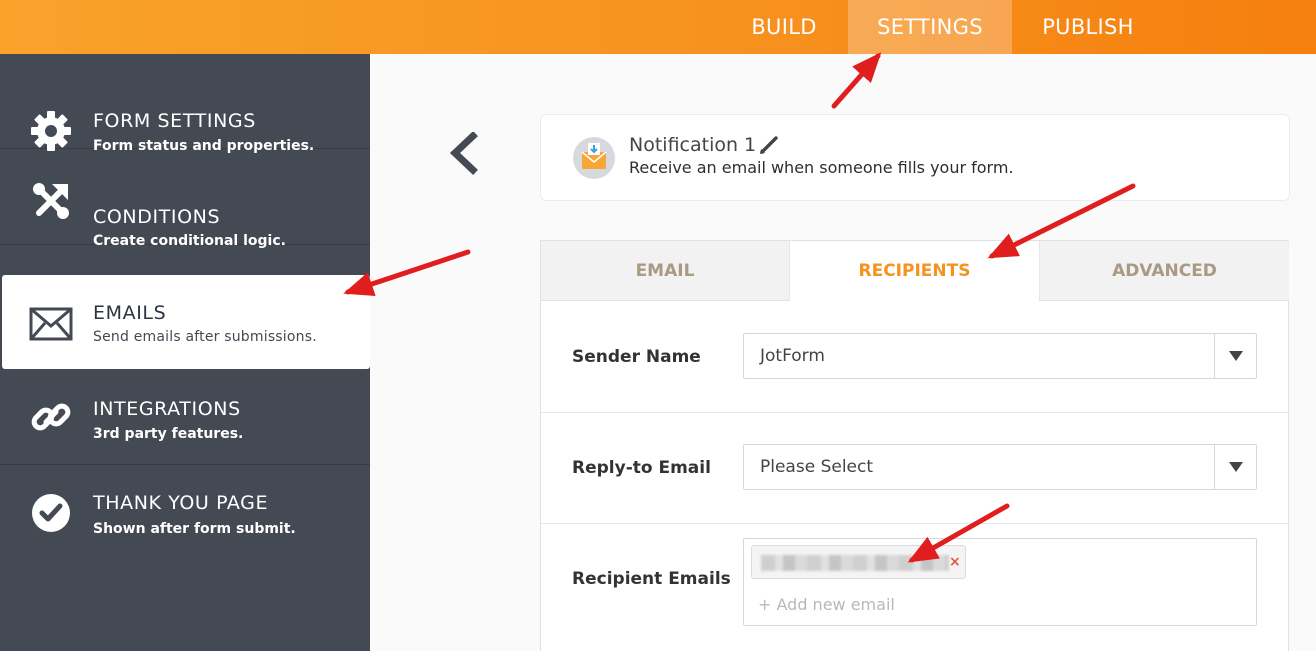 This screenshot has width=1316, height=651. What do you see at coordinates (693, 145) in the screenshot?
I see `notification-title: Notification 1` at bounding box center [693, 145].